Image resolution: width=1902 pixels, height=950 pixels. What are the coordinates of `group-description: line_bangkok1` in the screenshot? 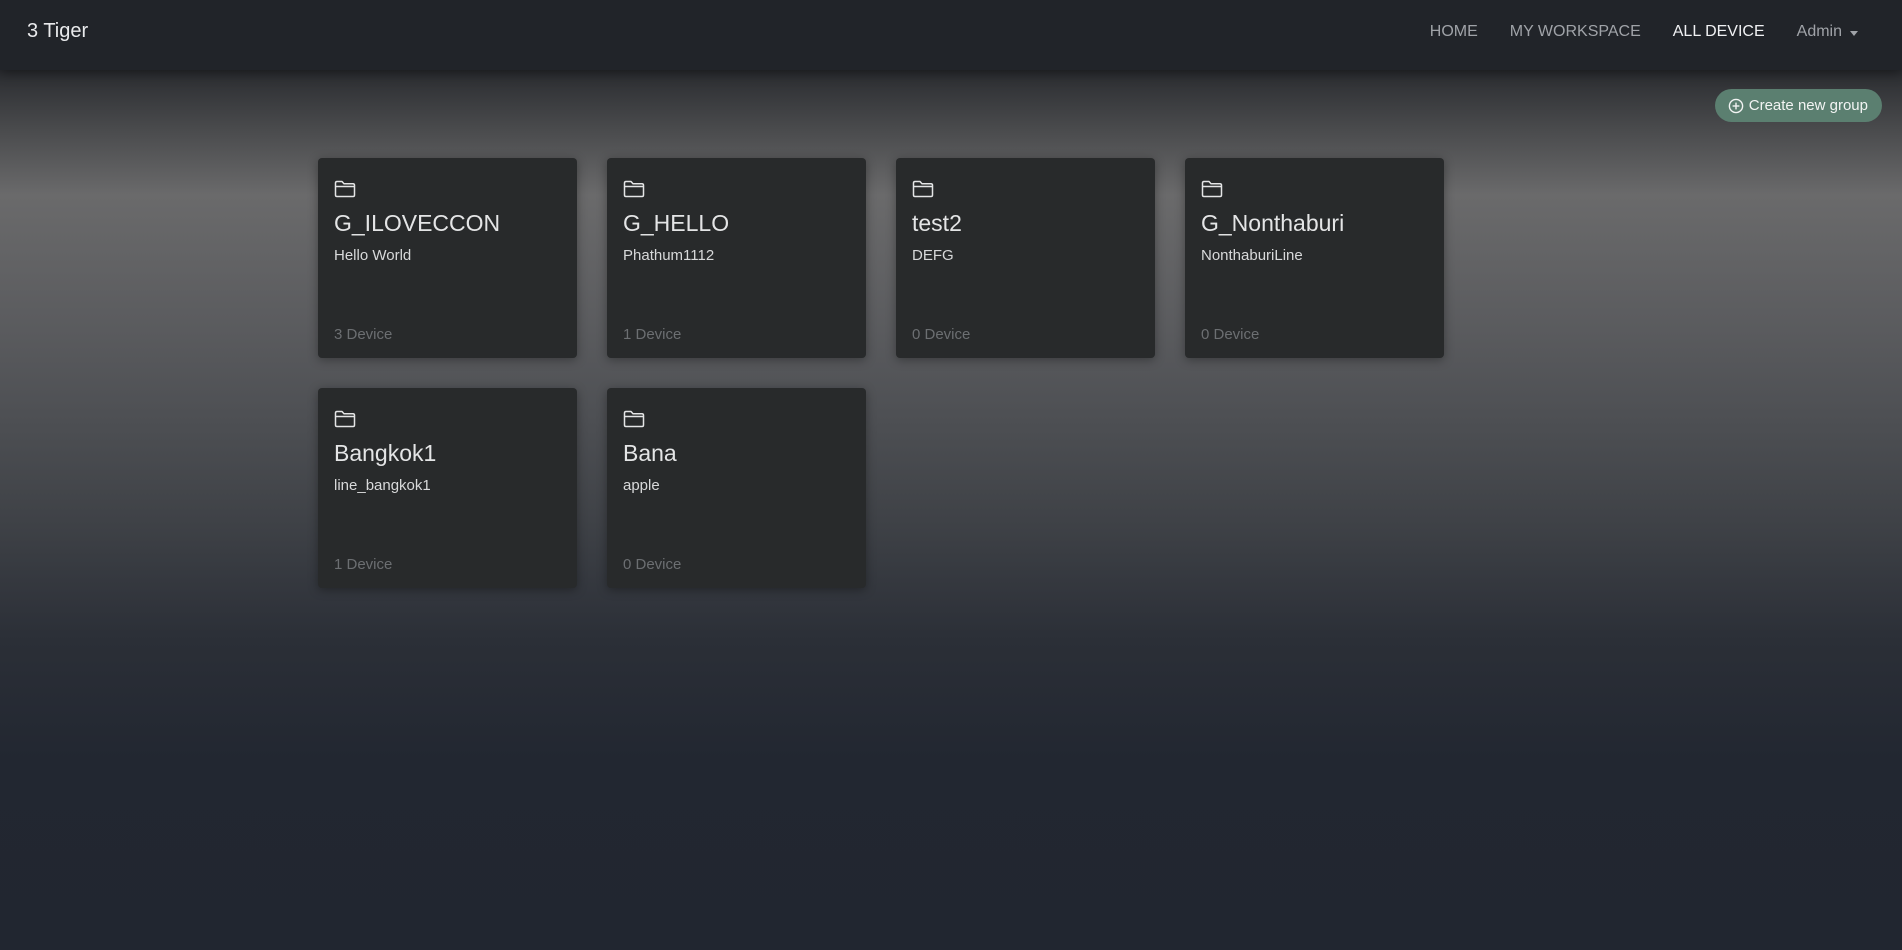 It's located at (382, 485).